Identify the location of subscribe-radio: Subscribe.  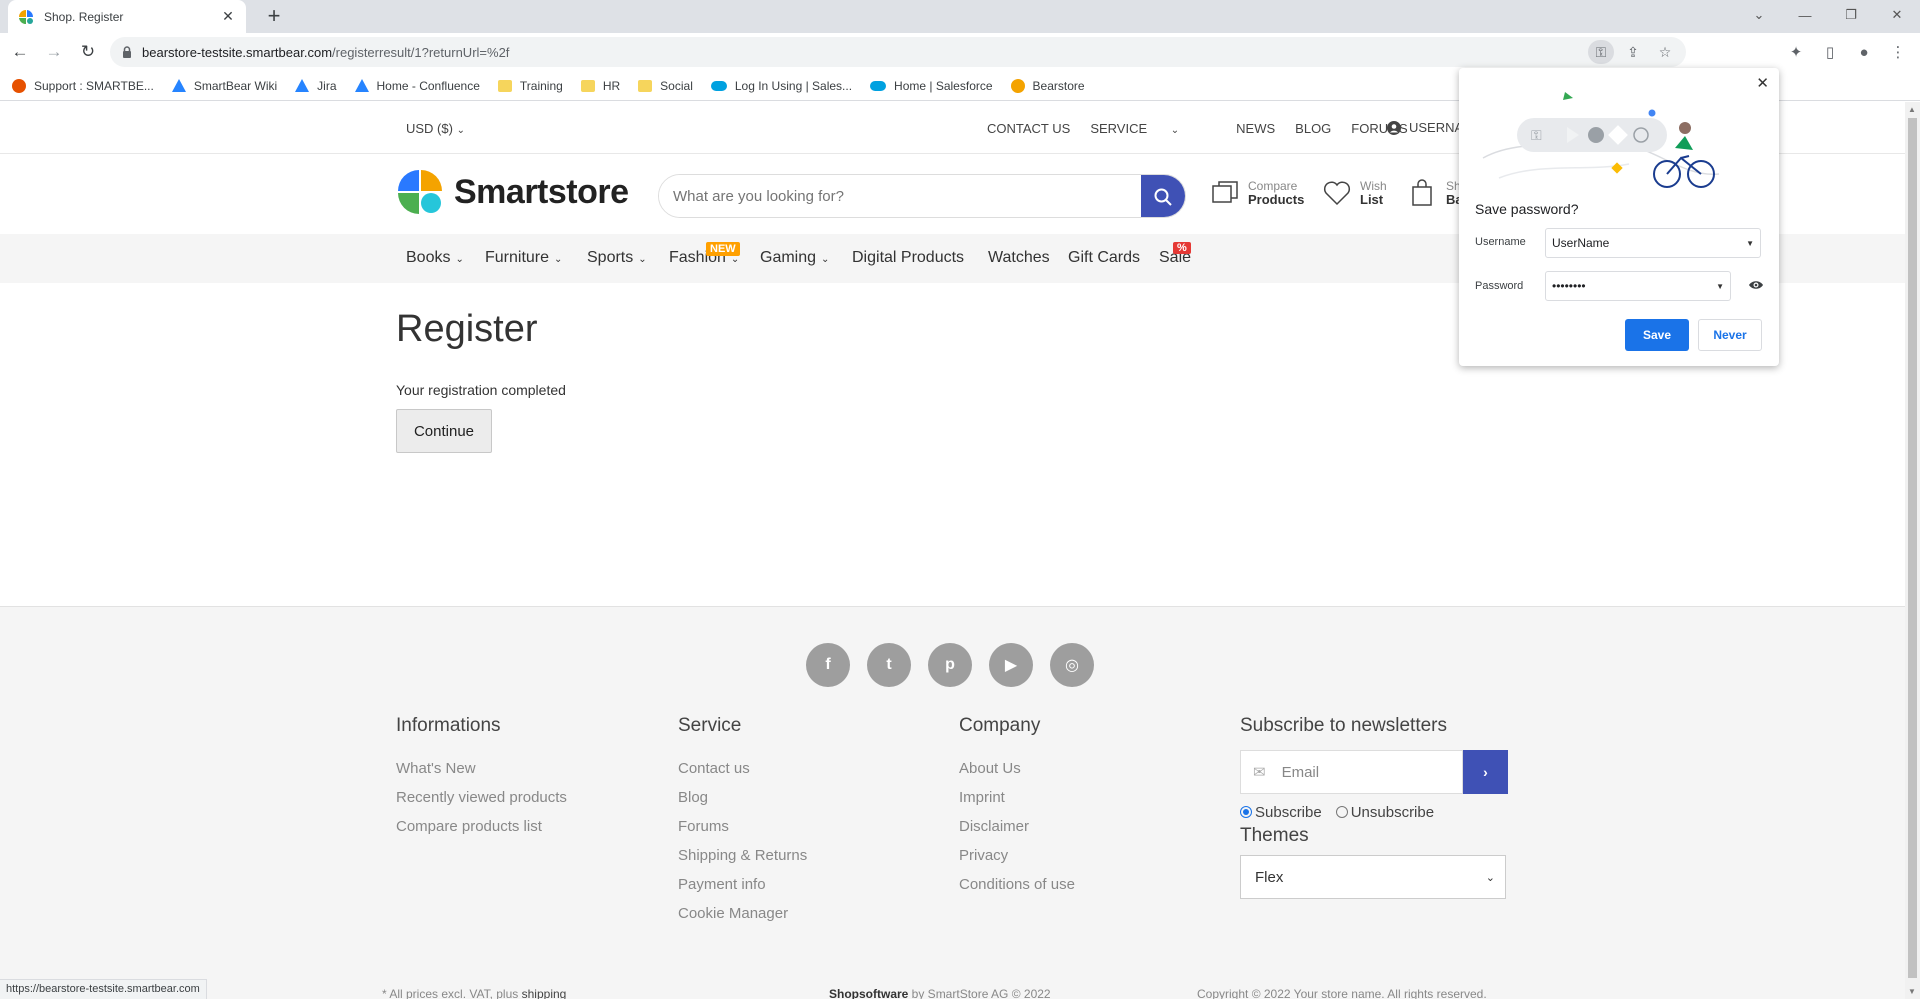
(1281, 812).